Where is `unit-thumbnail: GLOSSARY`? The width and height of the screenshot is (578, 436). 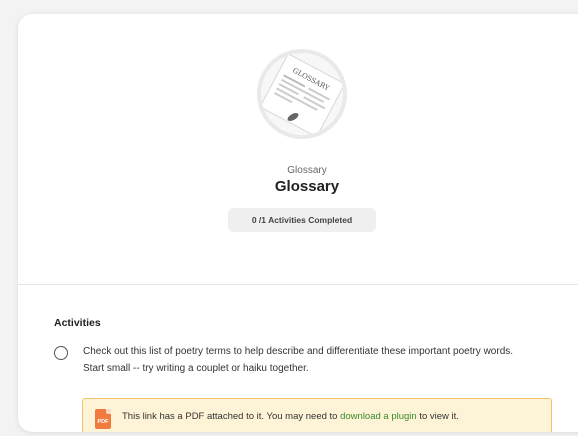
unit-thumbnail: GLOSSARY is located at coordinates (302, 94).